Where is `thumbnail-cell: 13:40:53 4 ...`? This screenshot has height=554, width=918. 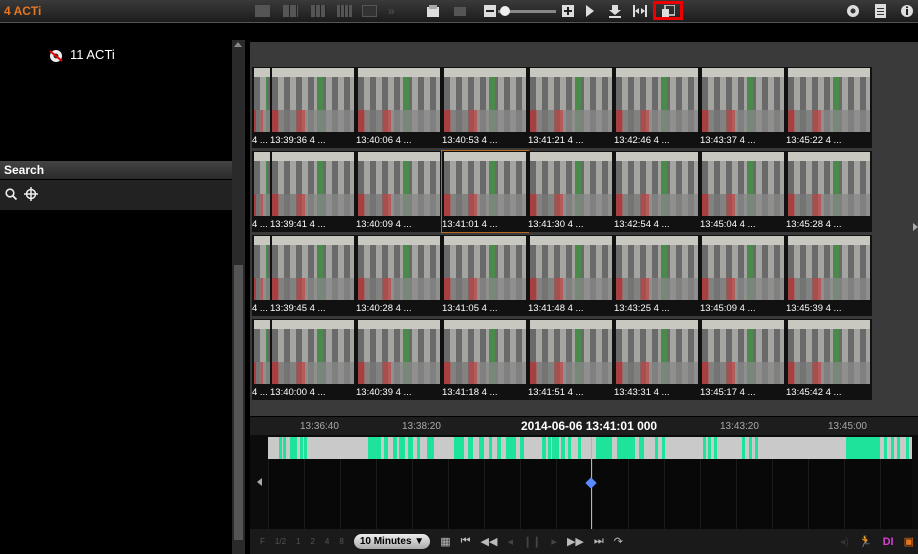
thumbnail-cell: 13:40:53 4 ... is located at coordinates (485, 107).